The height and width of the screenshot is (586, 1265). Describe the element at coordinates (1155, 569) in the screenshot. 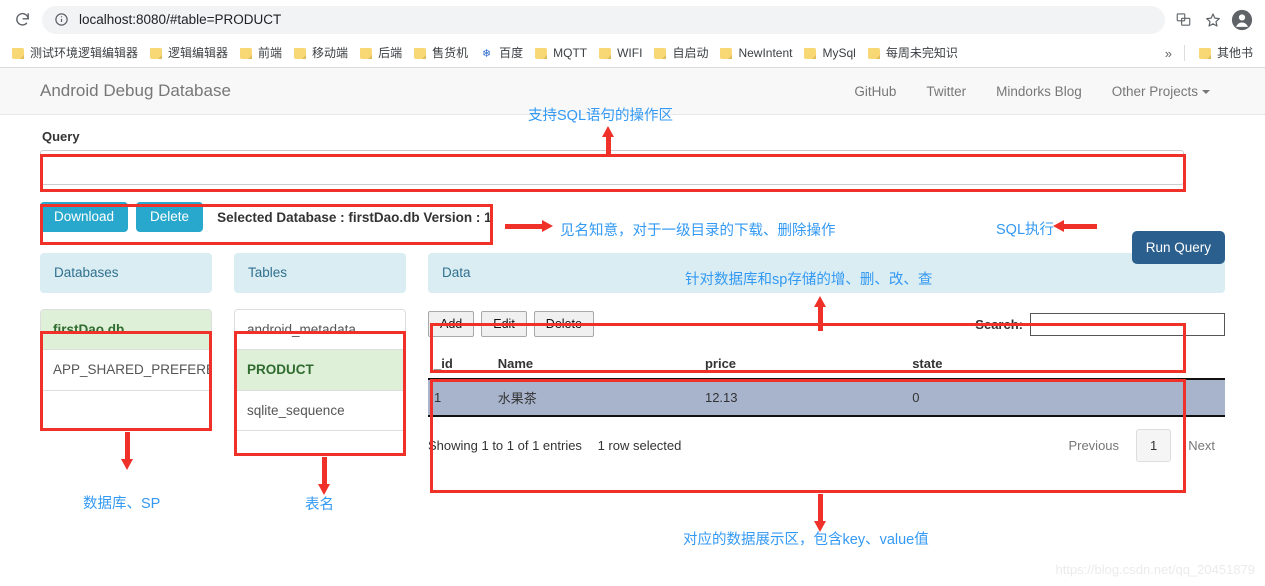

I see `watermark: https://blog.csdn.net/qq_20451879` at that location.